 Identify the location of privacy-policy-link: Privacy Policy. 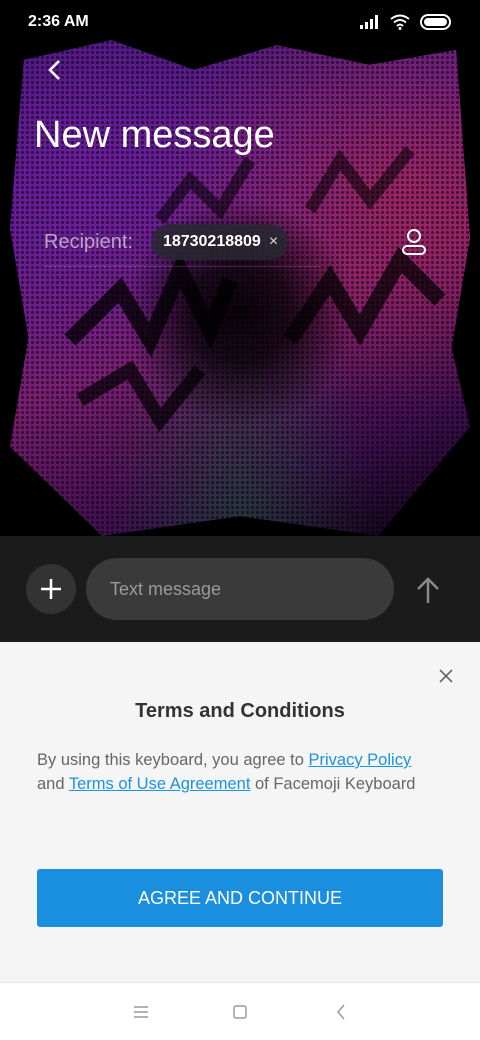
(360, 760).